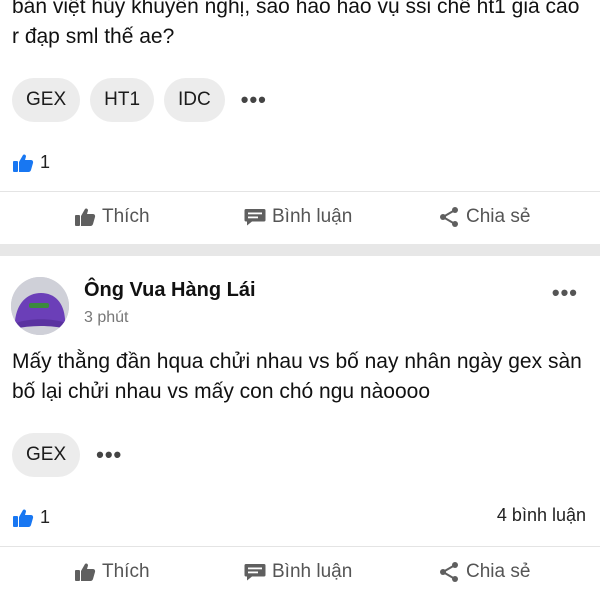 Image resolution: width=600 pixels, height=600 pixels. Describe the element at coordinates (565, 293) in the screenshot. I see `post-options-button: •••` at that location.